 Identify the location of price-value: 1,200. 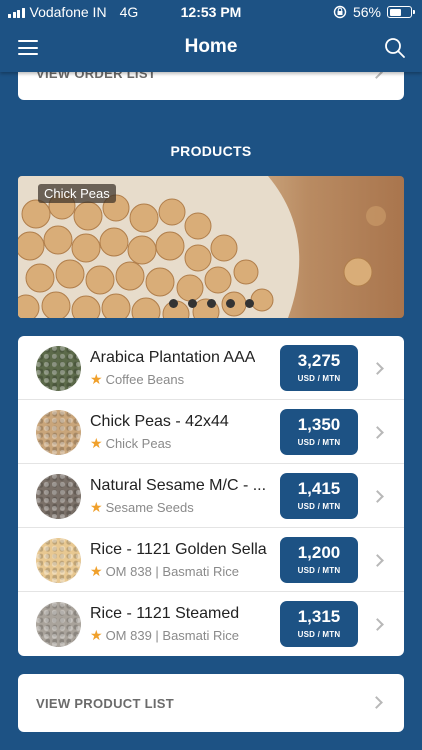
(319, 552).